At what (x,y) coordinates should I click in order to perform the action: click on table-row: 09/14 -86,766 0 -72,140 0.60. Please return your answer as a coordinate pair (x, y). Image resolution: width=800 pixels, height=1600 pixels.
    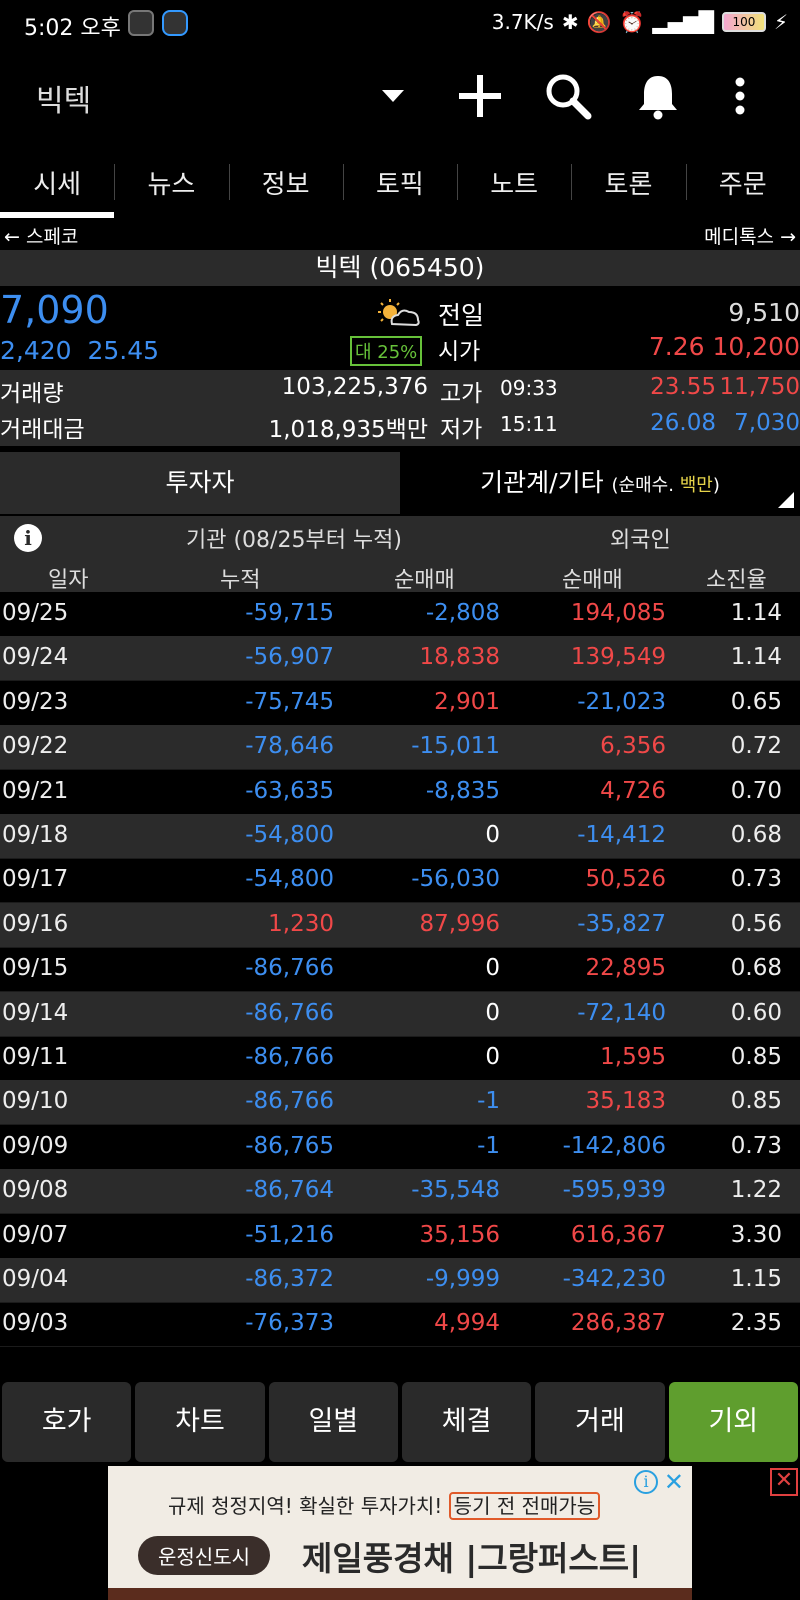
    Looking at the image, I should click on (400, 1014).